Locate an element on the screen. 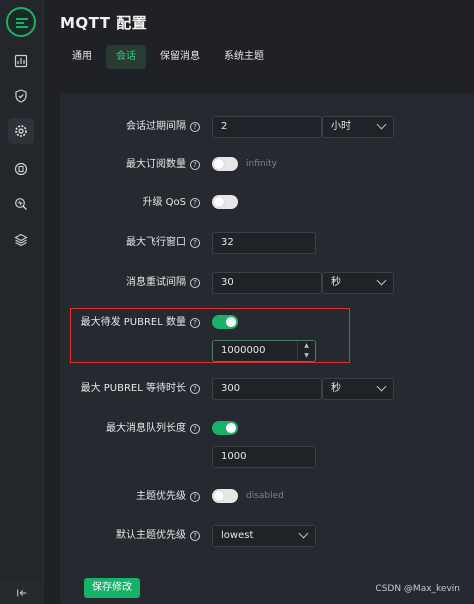 The width and height of the screenshot is (474, 604). session-expiry-row: 会话过期间隔 ? 2 小时 is located at coordinates (267, 127).